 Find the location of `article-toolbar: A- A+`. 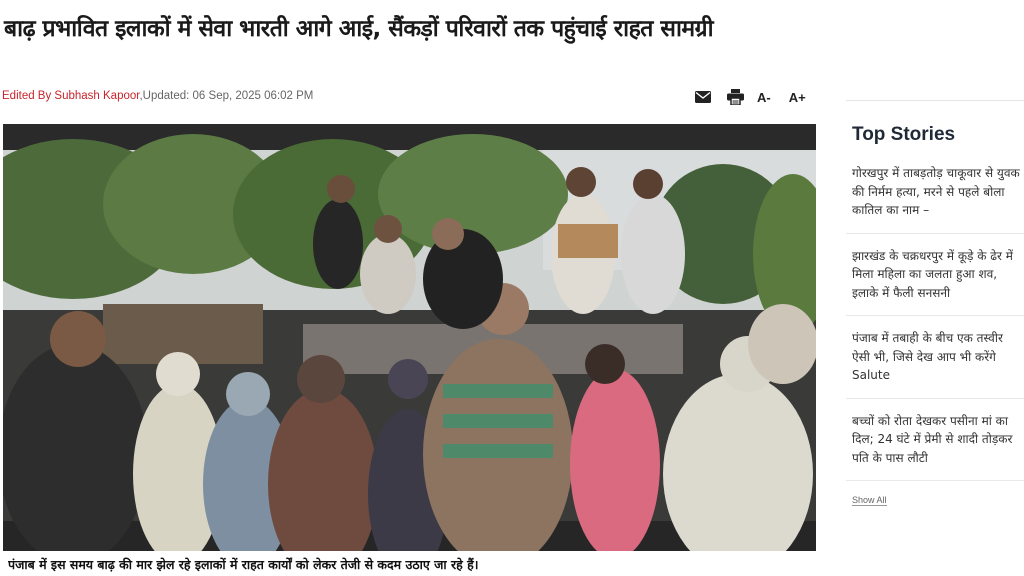

article-toolbar: A- A+ is located at coordinates (758, 97).